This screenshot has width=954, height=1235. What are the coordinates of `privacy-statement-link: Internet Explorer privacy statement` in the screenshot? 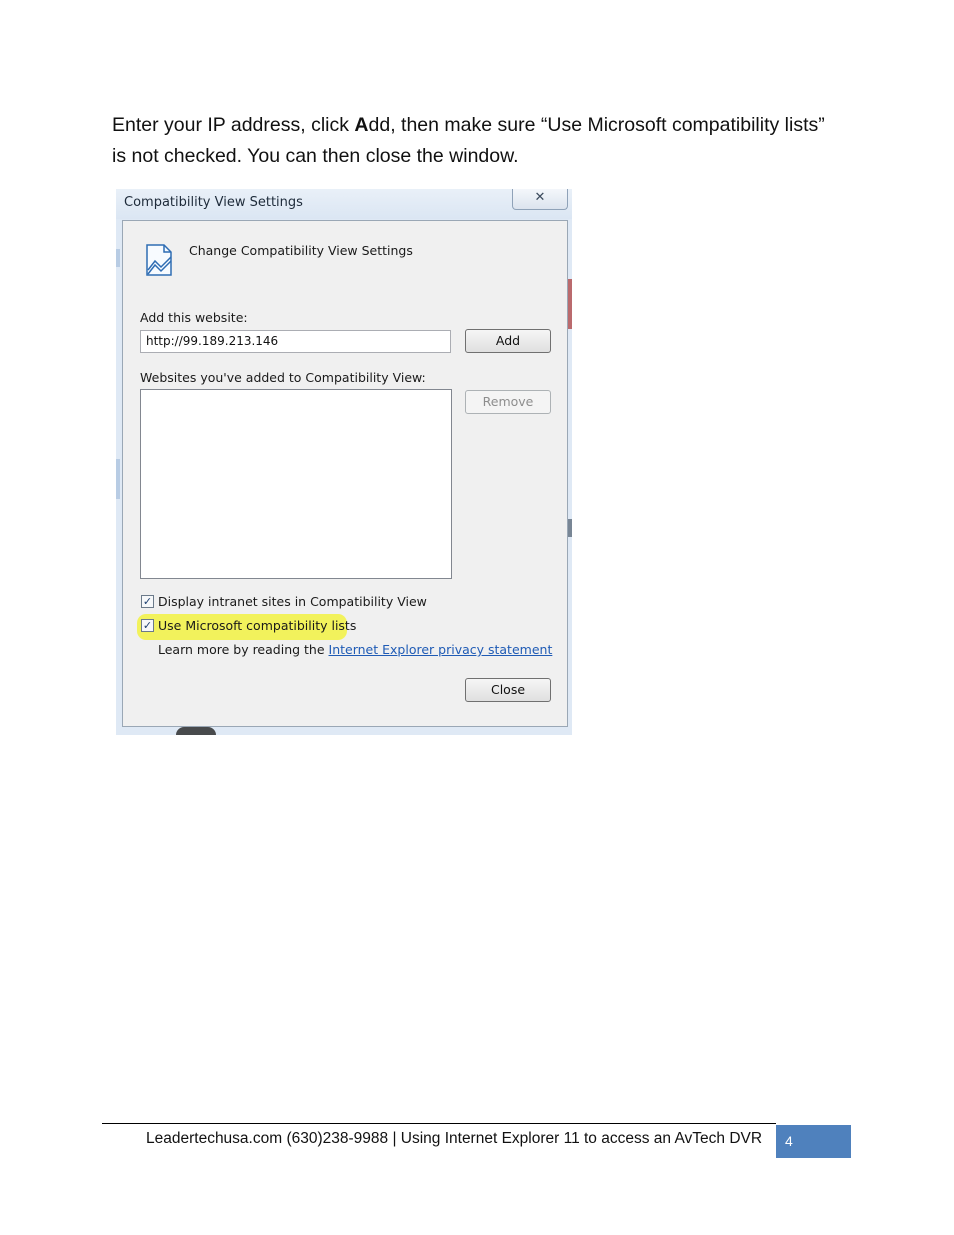 It's located at (441, 649).